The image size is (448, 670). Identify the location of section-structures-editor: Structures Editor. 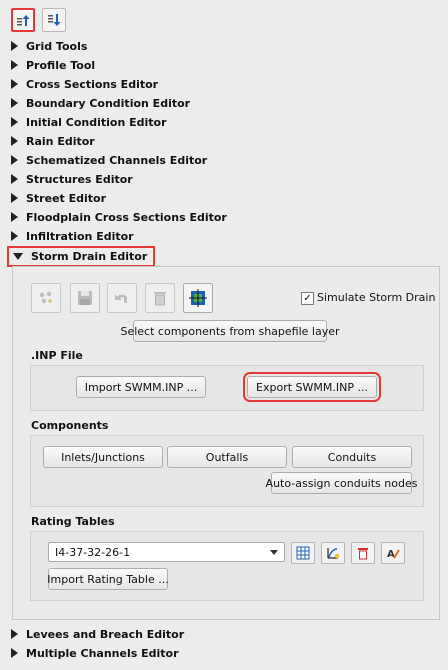
(72, 179).